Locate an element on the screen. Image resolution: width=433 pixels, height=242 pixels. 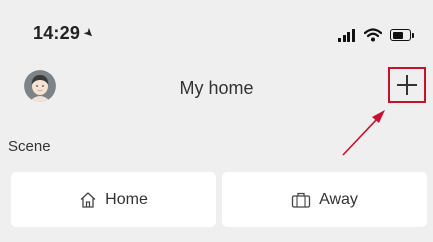
plus-icon is located at coordinates (407, 85).